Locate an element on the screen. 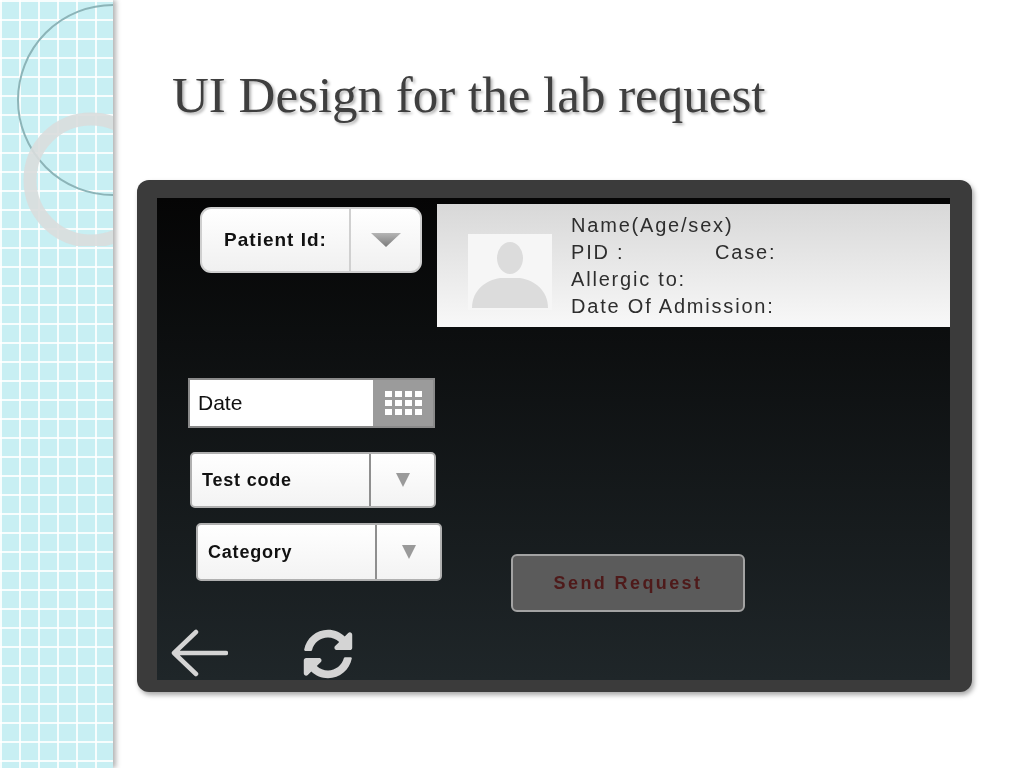  refresh-icon is located at coordinates (328, 654).